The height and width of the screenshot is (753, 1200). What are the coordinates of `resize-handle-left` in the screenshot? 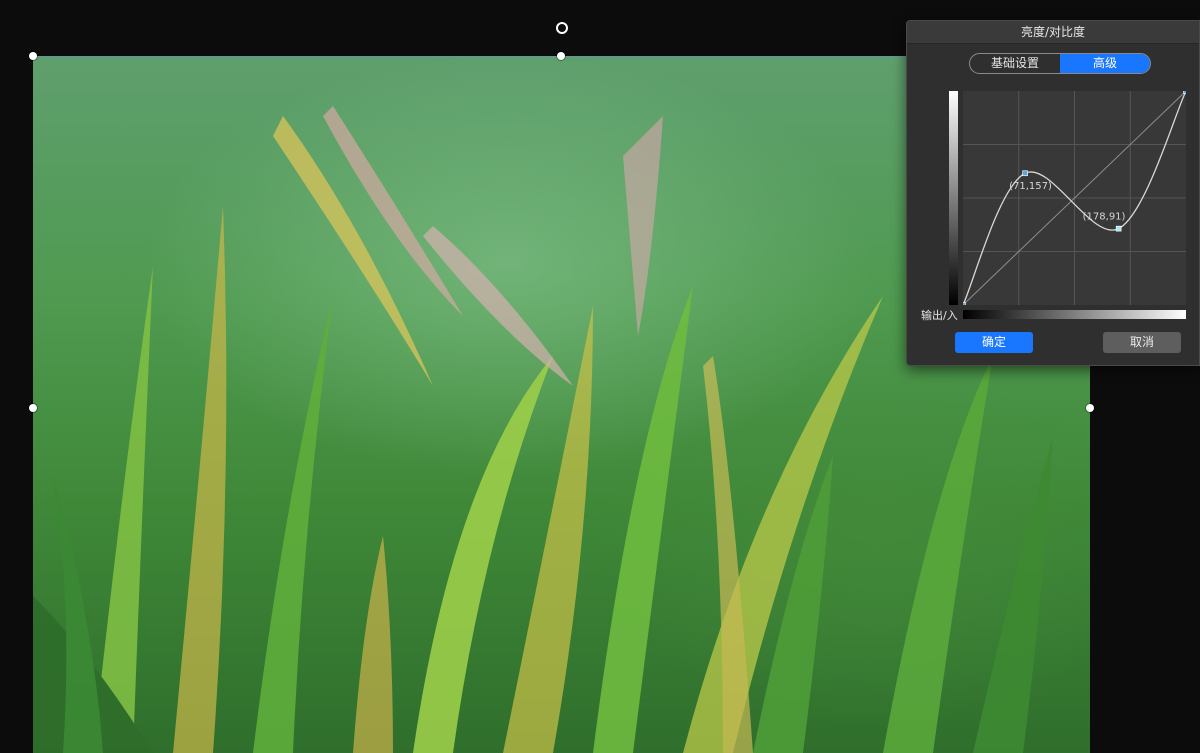 It's located at (33, 408).